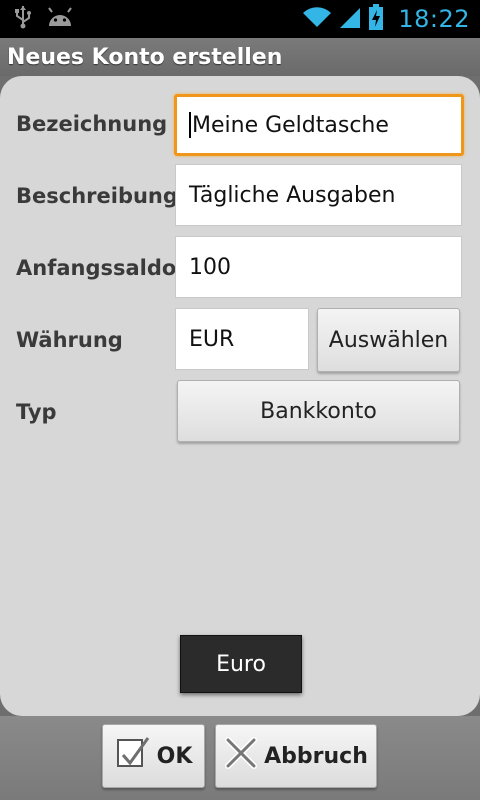  I want to click on battery-charging-icon, so click(376, 19).